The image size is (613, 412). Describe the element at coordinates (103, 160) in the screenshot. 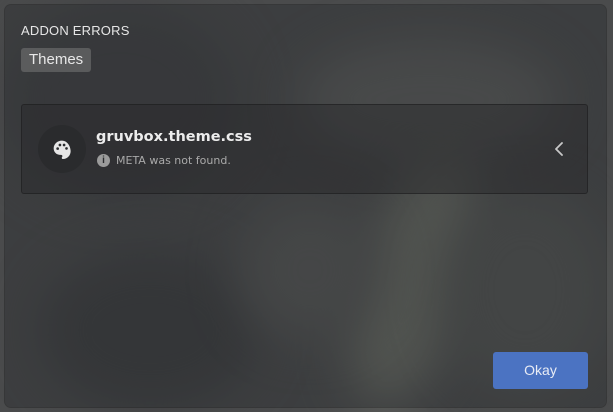

I see `info-icon: i` at that location.